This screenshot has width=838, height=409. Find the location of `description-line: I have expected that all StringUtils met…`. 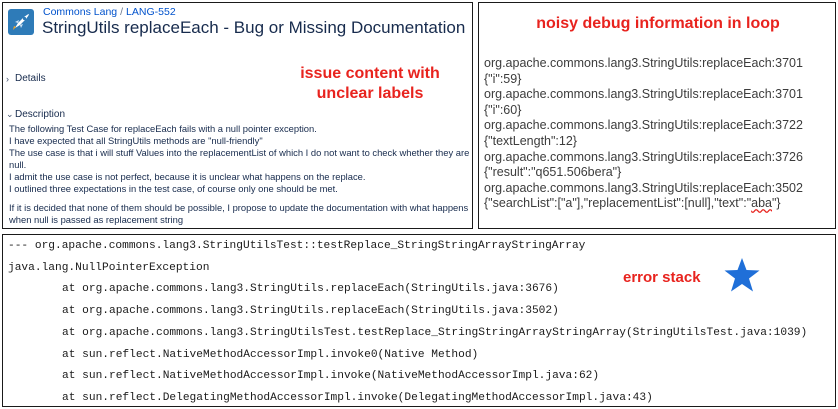

description-line: I have expected that all StringUtils met… is located at coordinates (136, 141).